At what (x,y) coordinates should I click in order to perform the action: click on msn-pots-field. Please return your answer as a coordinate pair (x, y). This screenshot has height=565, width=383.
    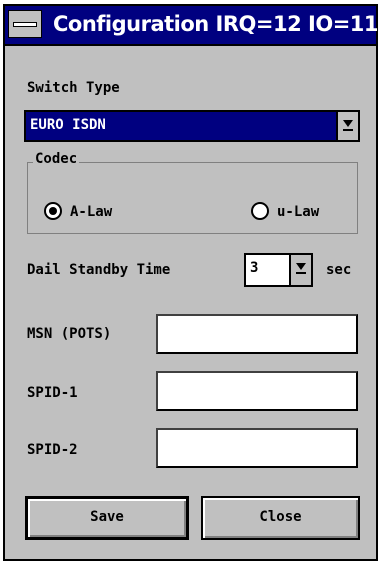
    Looking at the image, I should click on (257, 334).